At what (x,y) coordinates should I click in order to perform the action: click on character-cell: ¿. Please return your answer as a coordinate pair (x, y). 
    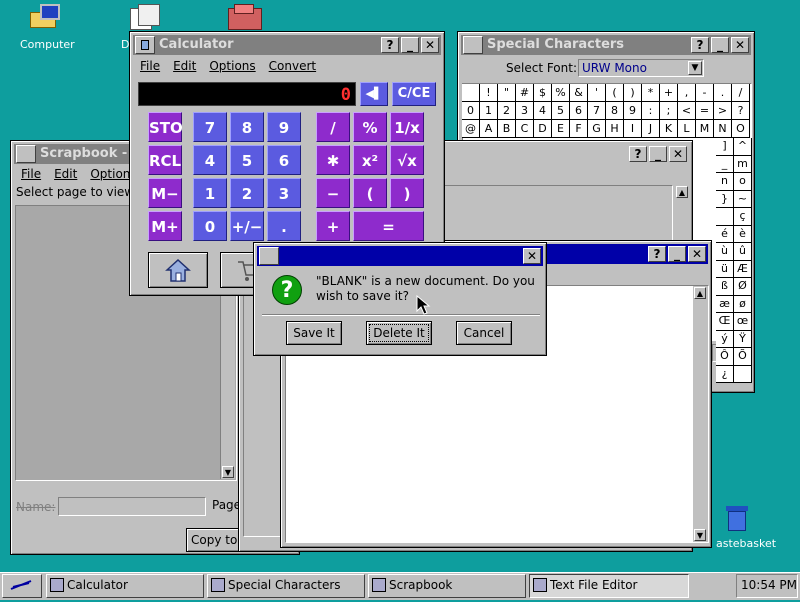
    Looking at the image, I should click on (725, 374).